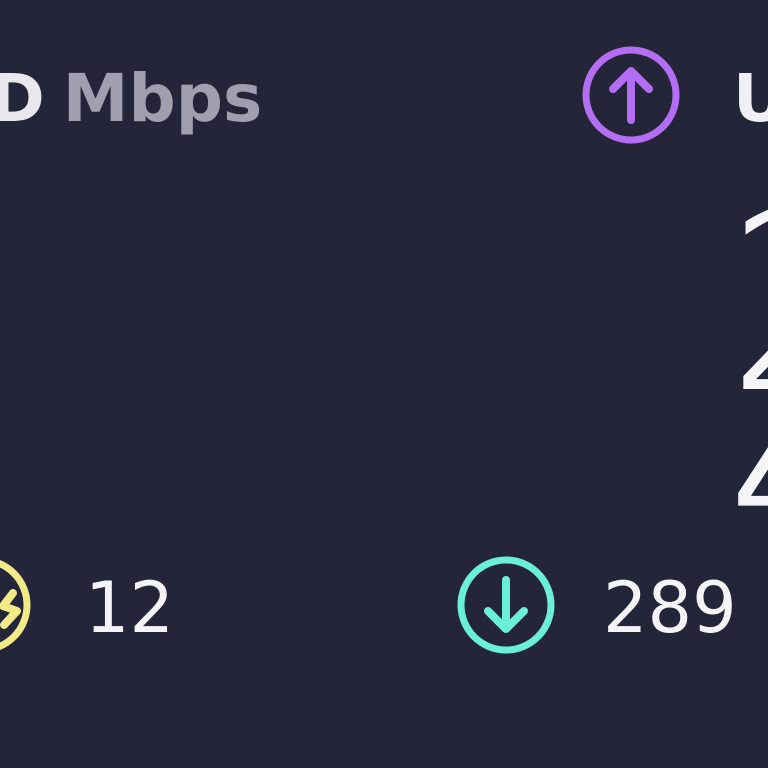 The image size is (768, 768). I want to click on upload-label: U, so click(750, 98).